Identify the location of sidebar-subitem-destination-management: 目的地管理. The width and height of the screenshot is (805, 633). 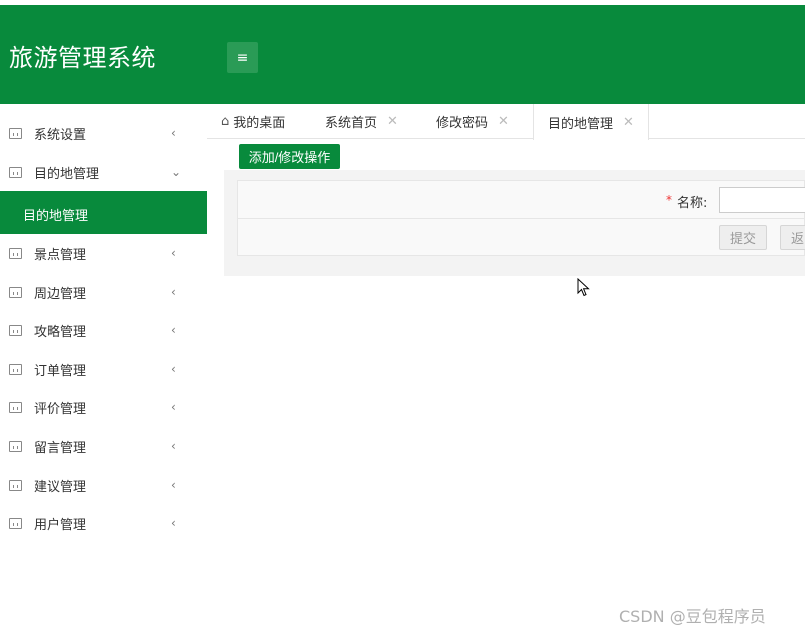
(103, 212).